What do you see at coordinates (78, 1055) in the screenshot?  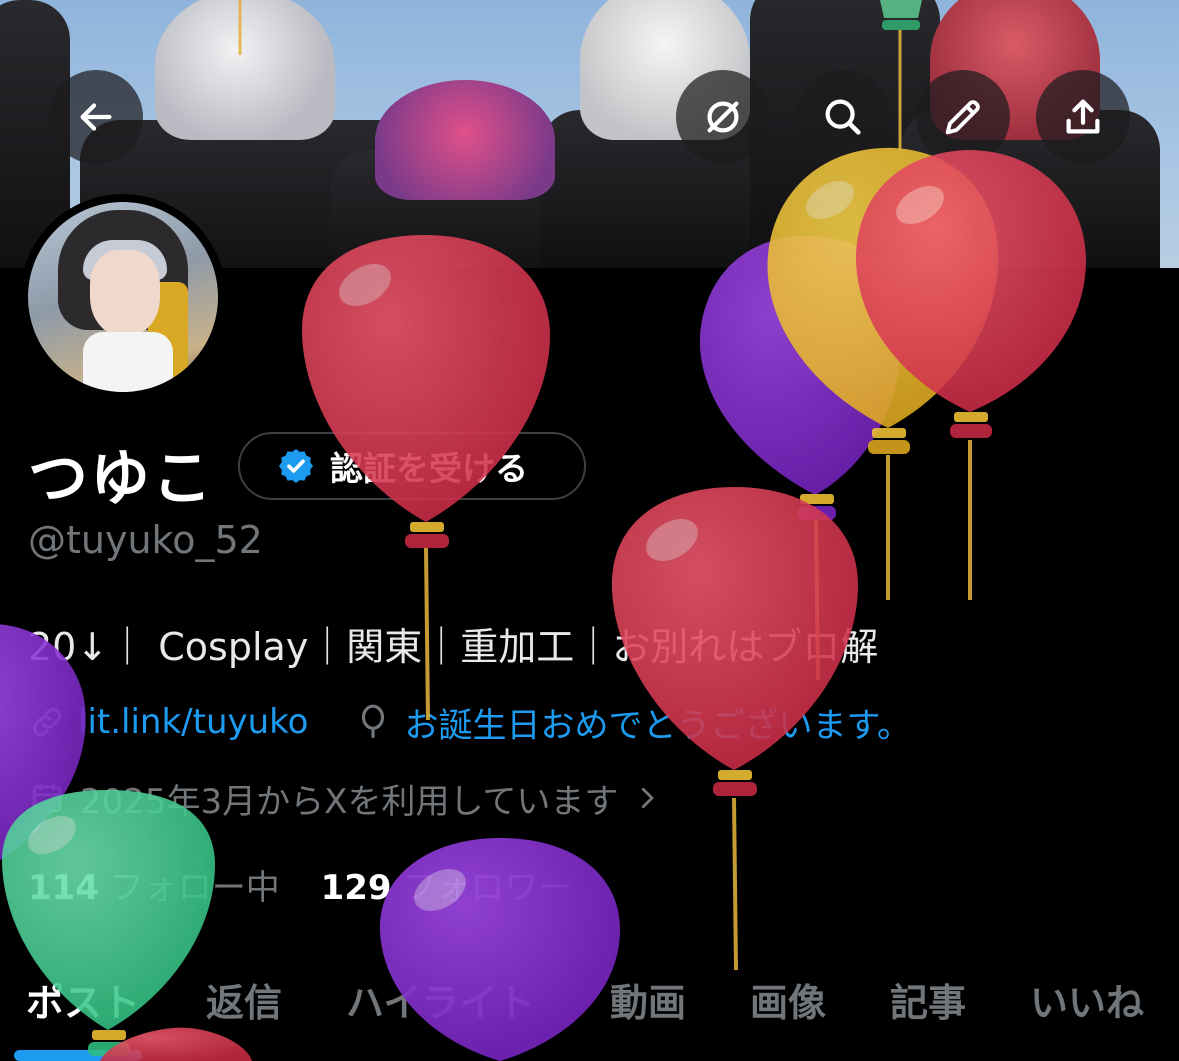 I see `active-tab-indicator` at bounding box center [78, 1055].